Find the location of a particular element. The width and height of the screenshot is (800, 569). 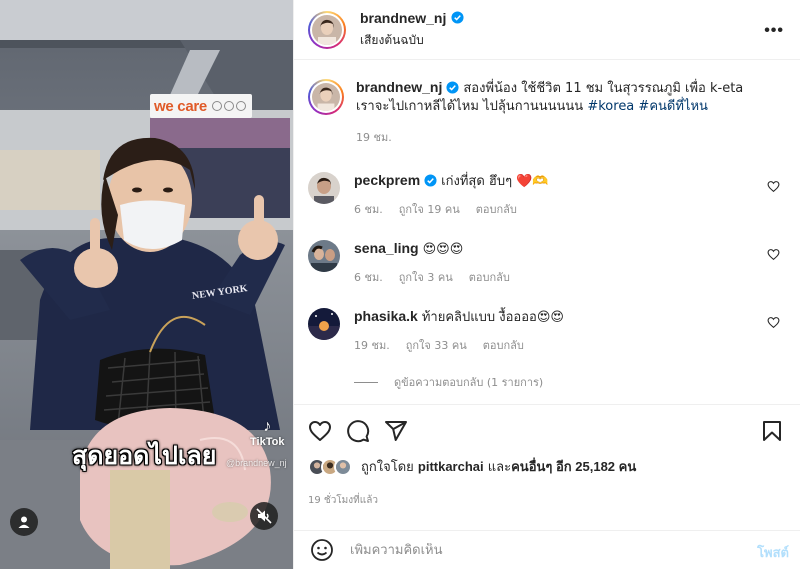

add-comment-bar: โพสต์ is located at coordinates (547, 549).